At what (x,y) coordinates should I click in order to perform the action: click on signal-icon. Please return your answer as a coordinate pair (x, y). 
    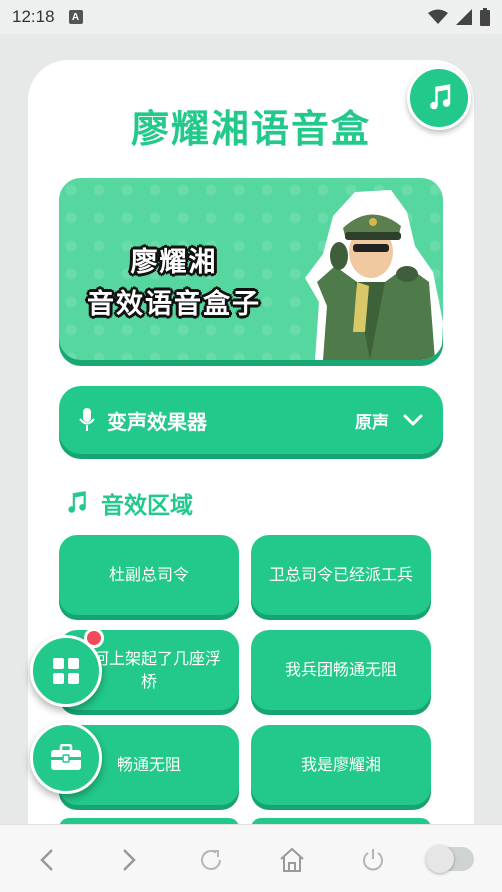
    Looking at the image, I should click on (464, 17).